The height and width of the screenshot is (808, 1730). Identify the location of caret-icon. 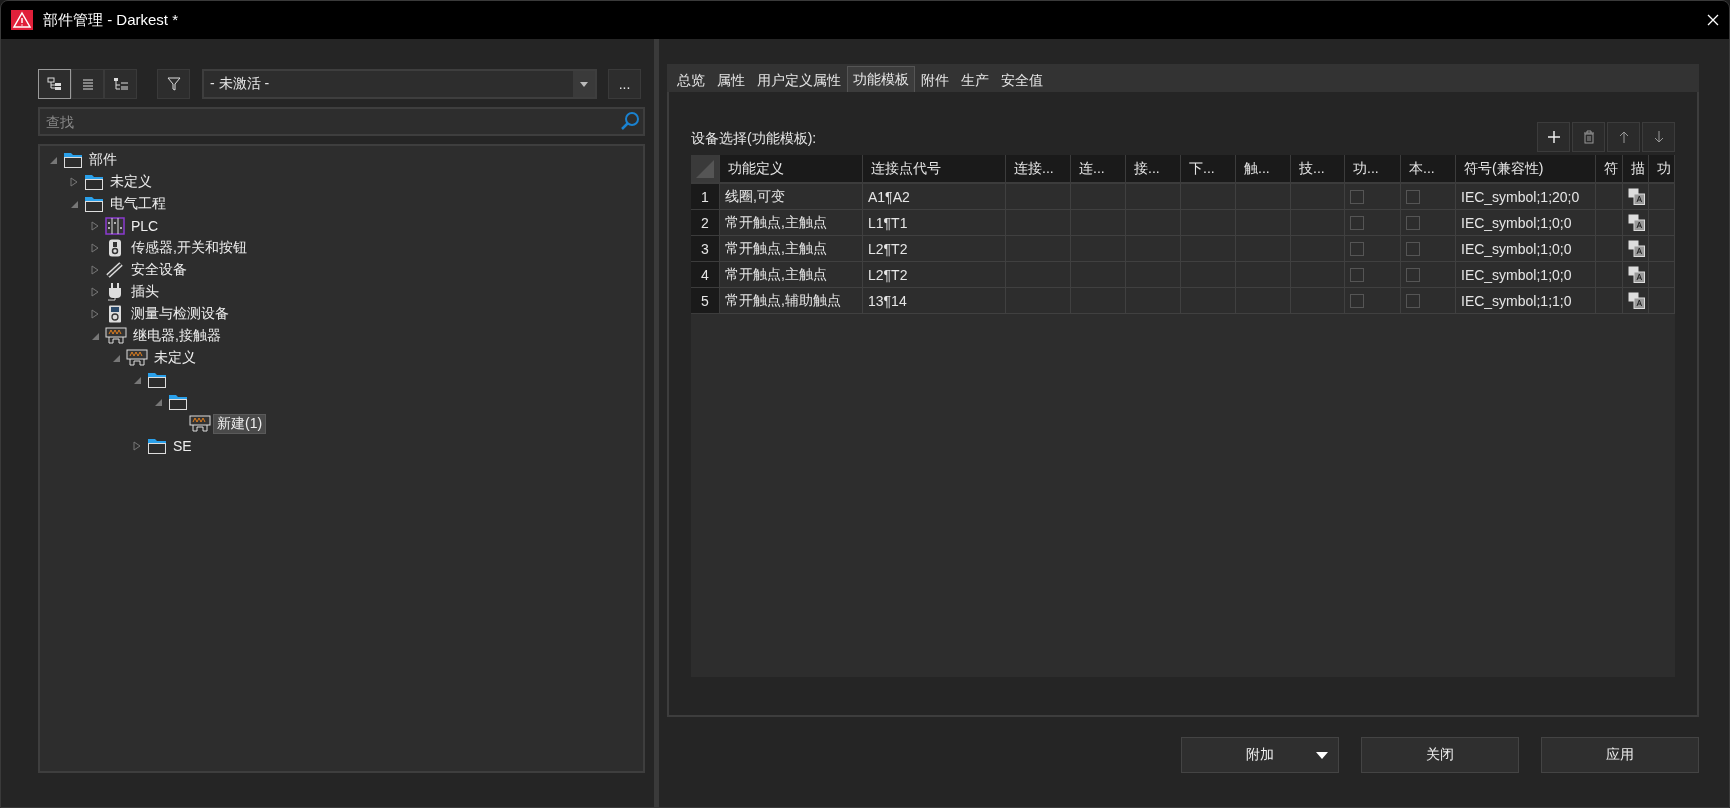
(1322, 755).